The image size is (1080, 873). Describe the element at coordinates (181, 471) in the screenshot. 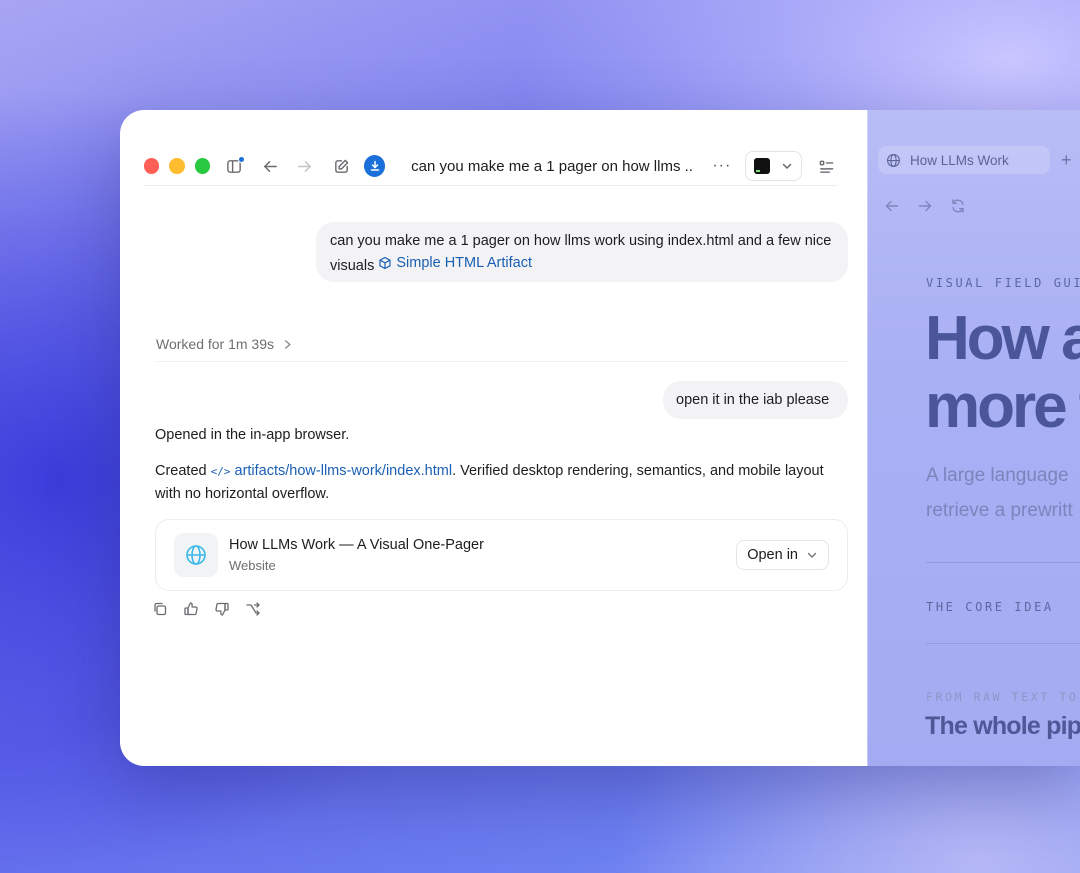

I see `created-label: Created` at that location.